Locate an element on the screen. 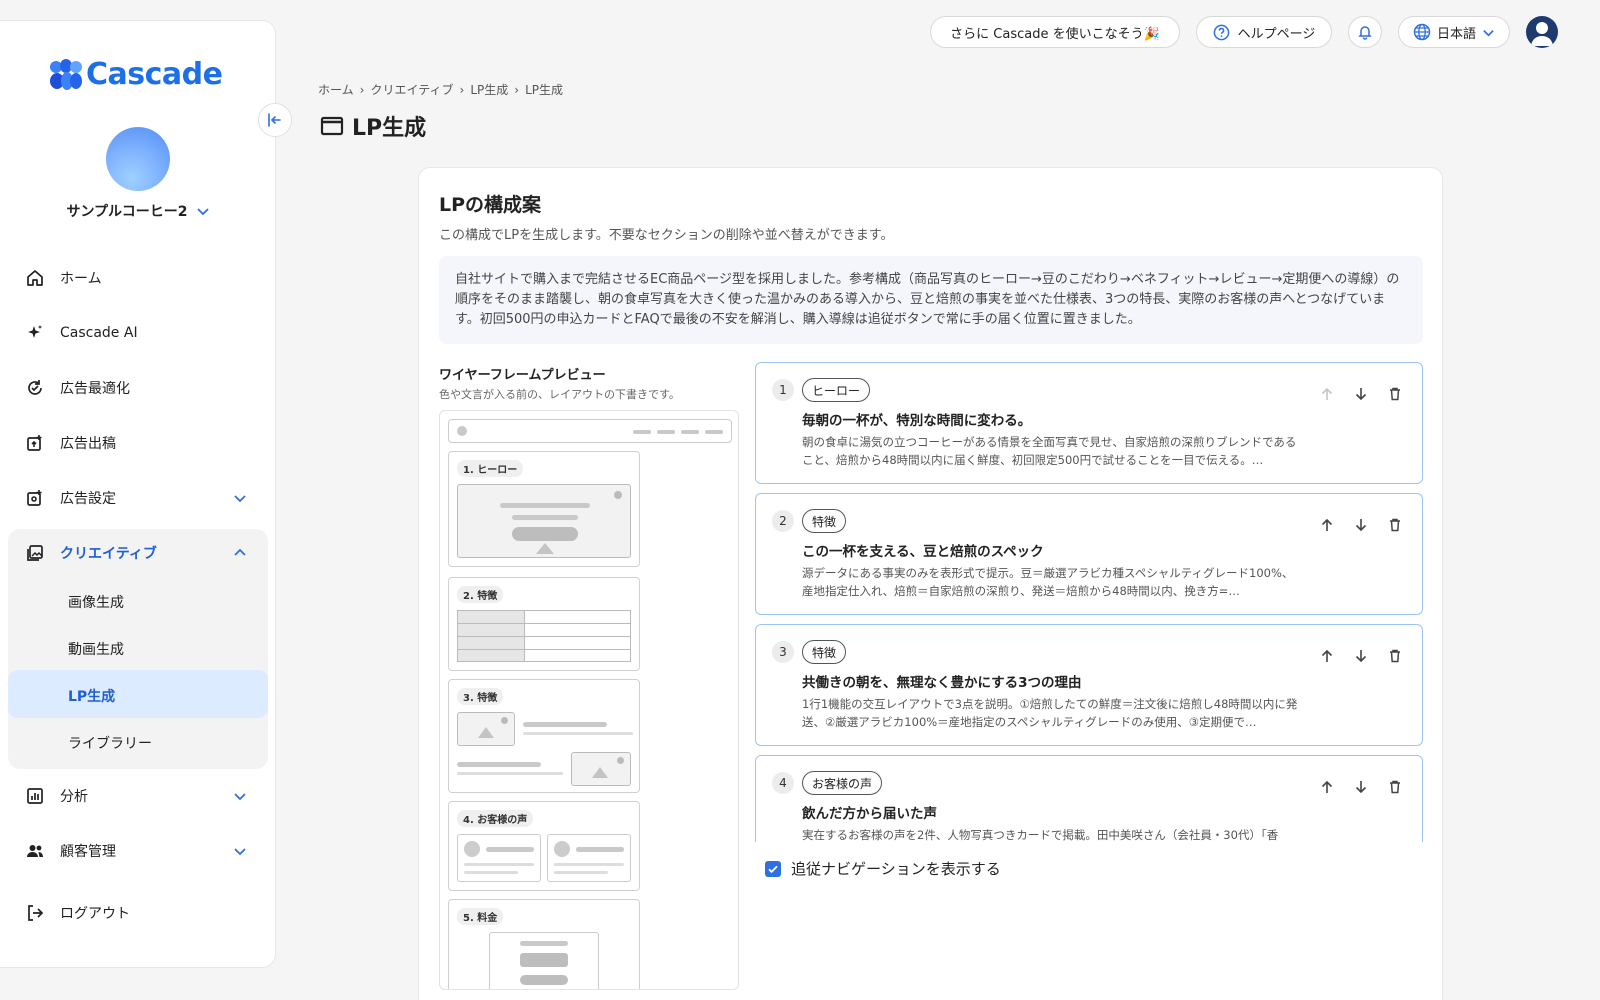 The height and width of the screenshot is (1000, 1600). nav-analytics: 分析 is located at coordinates (138, 796).